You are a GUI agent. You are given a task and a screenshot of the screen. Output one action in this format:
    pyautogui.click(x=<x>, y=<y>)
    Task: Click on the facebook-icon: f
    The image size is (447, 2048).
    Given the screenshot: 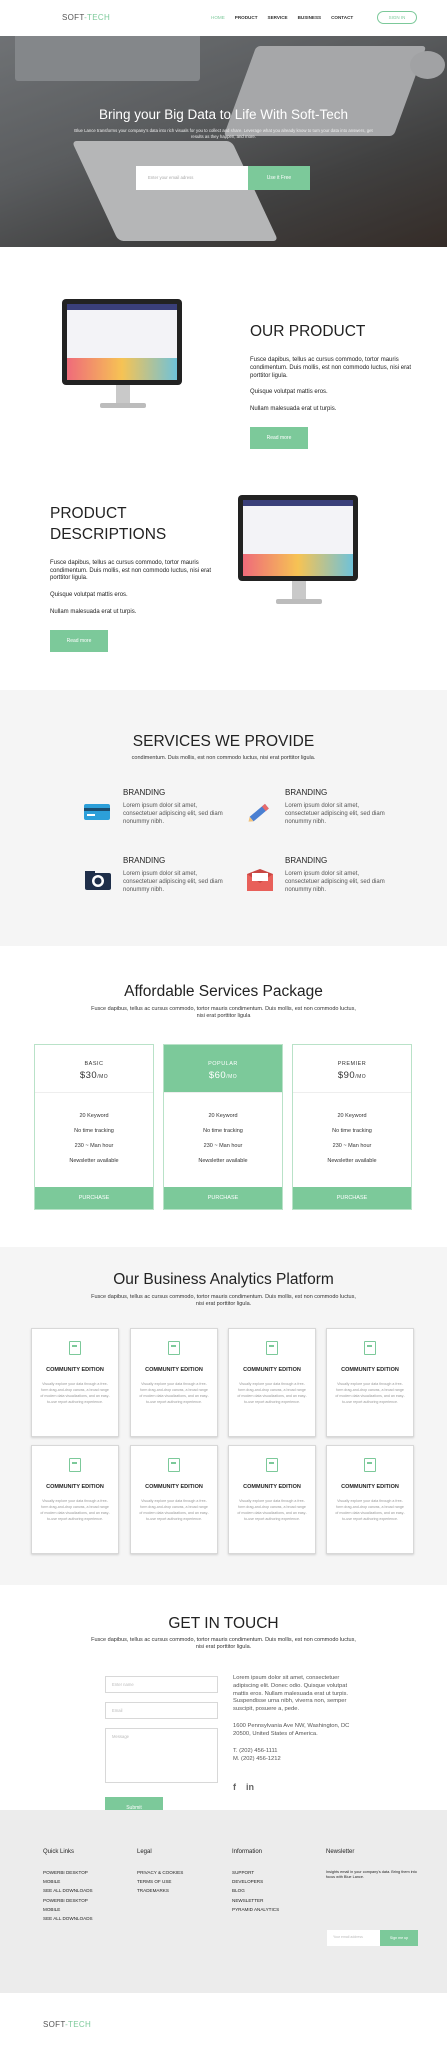 What is the action you would take?
    pyautogui.click(x=234, y=1787)
    